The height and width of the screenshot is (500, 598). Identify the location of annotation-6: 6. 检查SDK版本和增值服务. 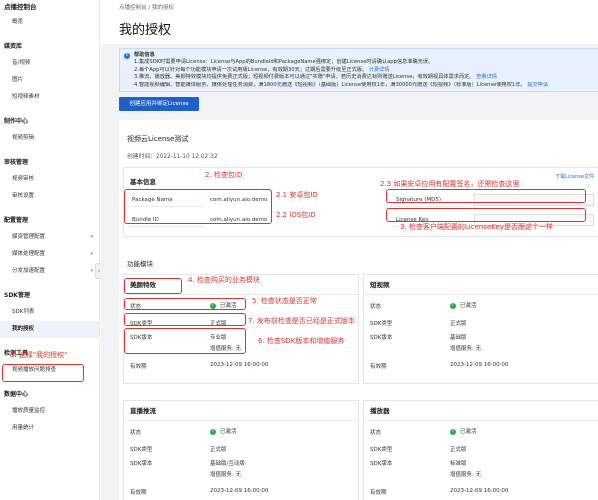
(301, 341).